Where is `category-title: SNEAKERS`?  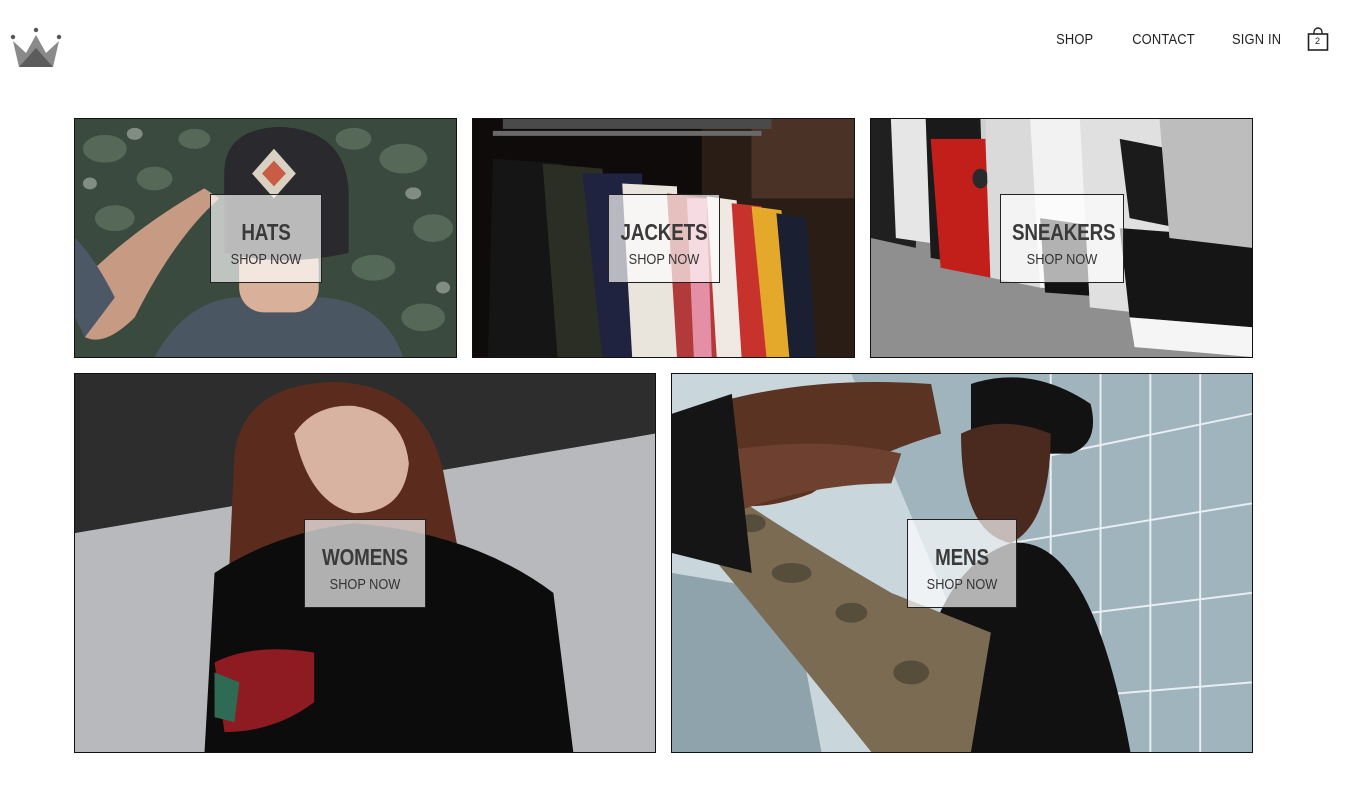
category-title: SNEAKERS is located at coordinates (1063, 232).